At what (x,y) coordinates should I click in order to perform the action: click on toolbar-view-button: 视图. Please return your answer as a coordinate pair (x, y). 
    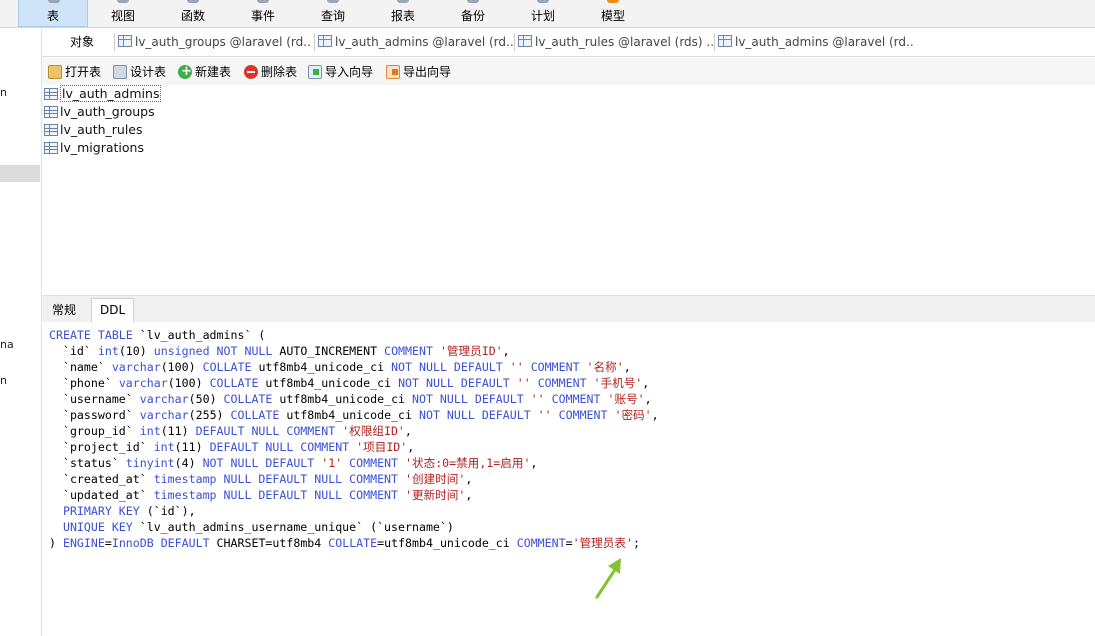
    Looking at the image, I should click on (123, 13).